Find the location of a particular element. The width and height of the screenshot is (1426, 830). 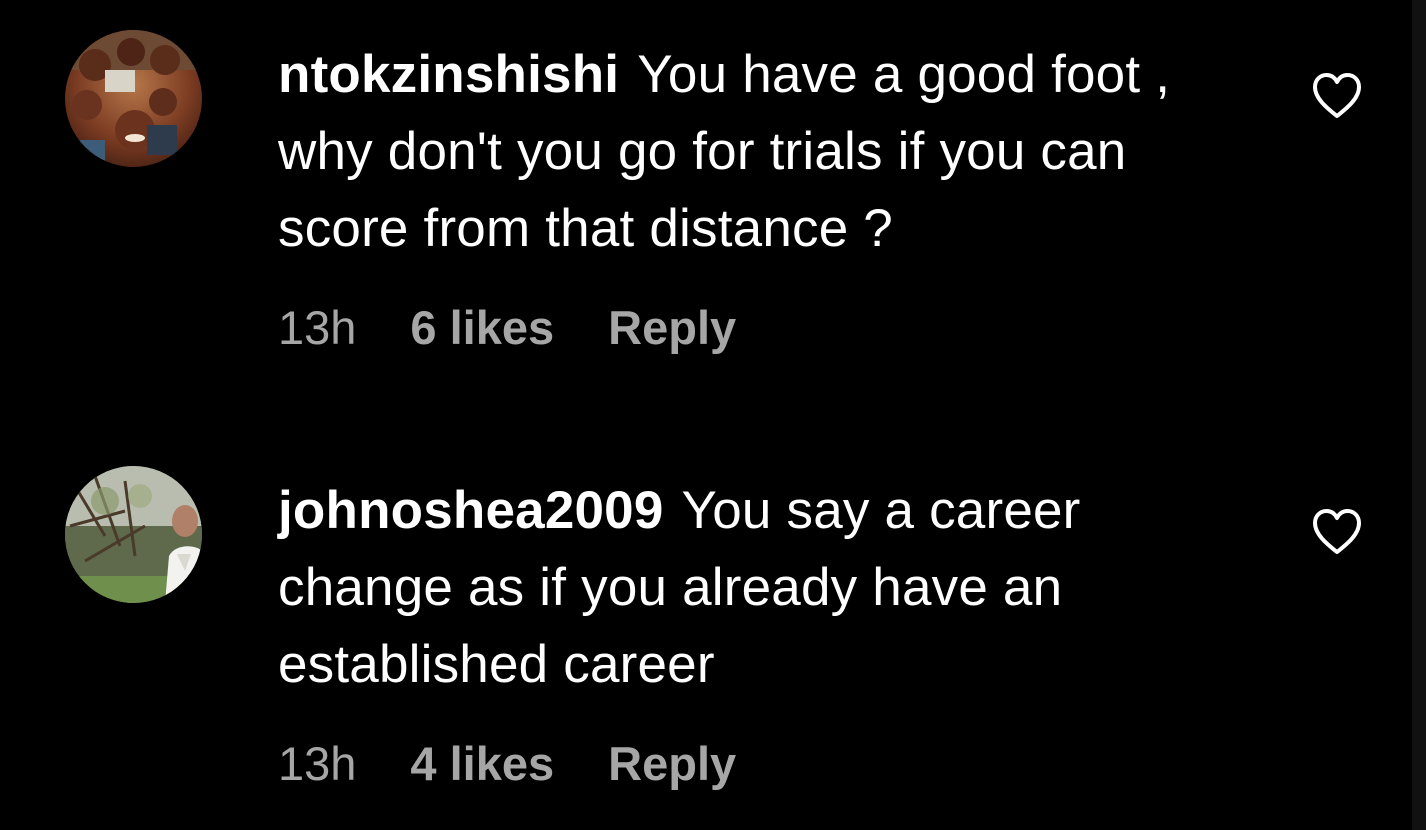

comment-meta: 13h 6 likes Reply is located at coordinates (507, 327).